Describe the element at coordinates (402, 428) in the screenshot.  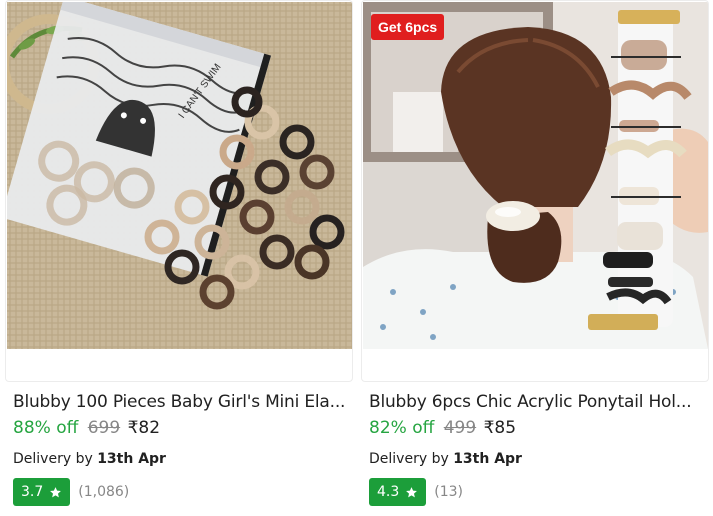
I see `discount-label: 82% off` at that location.